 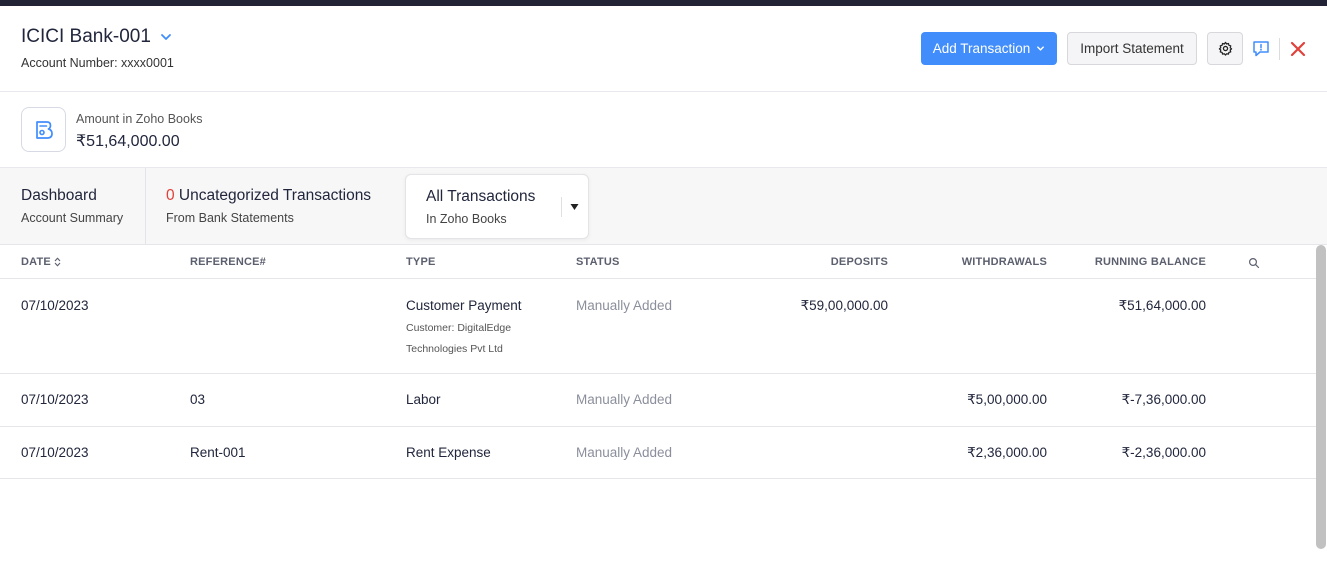 I want to click on column-date-label: DATE, so click(x=36, y=262).